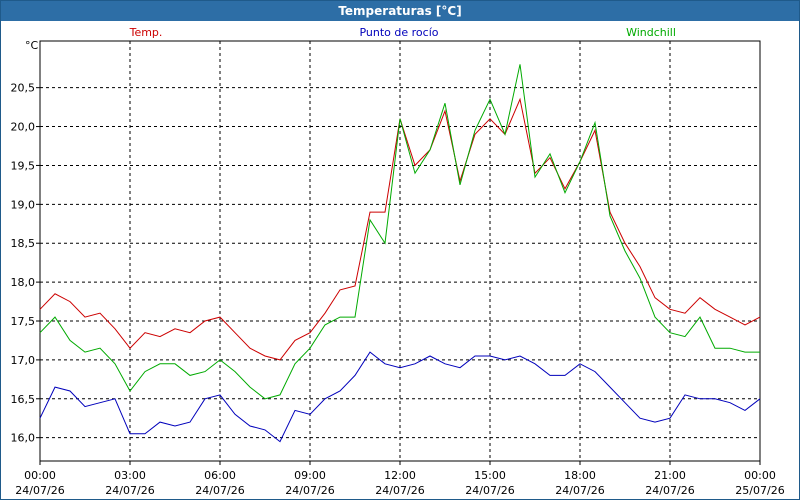  What do you see at coordinates (130, 475) in the screenshot?
I see `x-tick-time-label: 03:00` at bounding box center [130, 475].